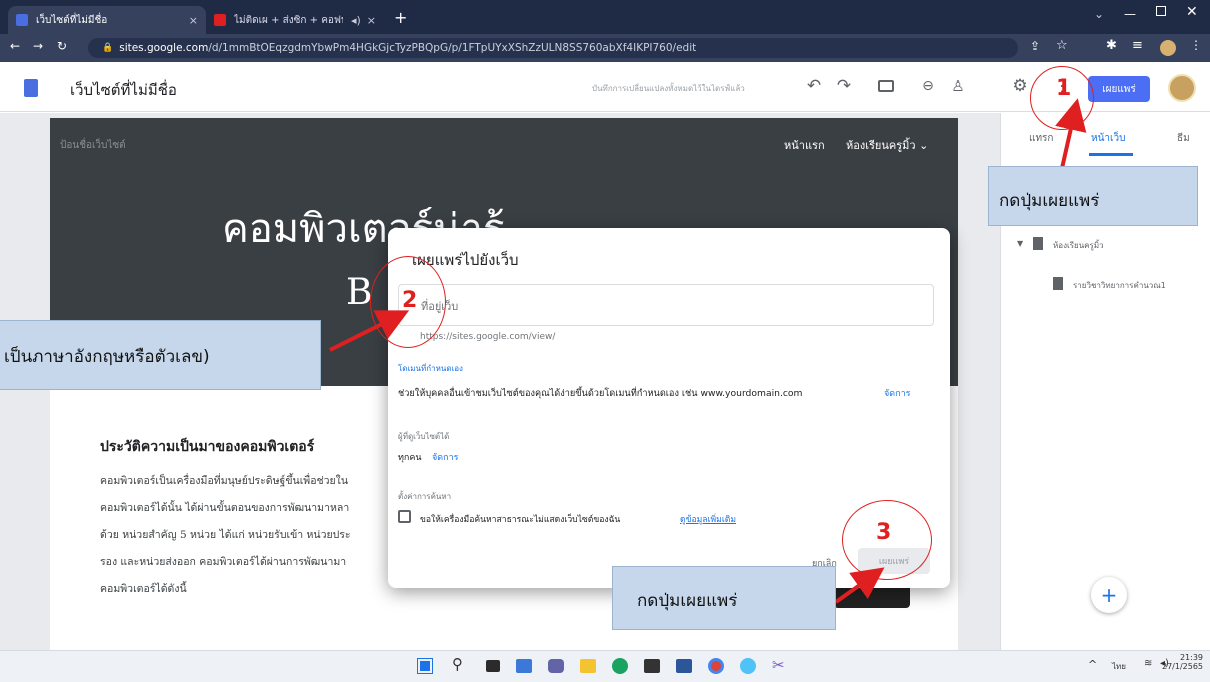 The image size is (1210, 682). Describe the element at coordinates (524, 666) in the screenshot. I see `widgets-icon` at that location.